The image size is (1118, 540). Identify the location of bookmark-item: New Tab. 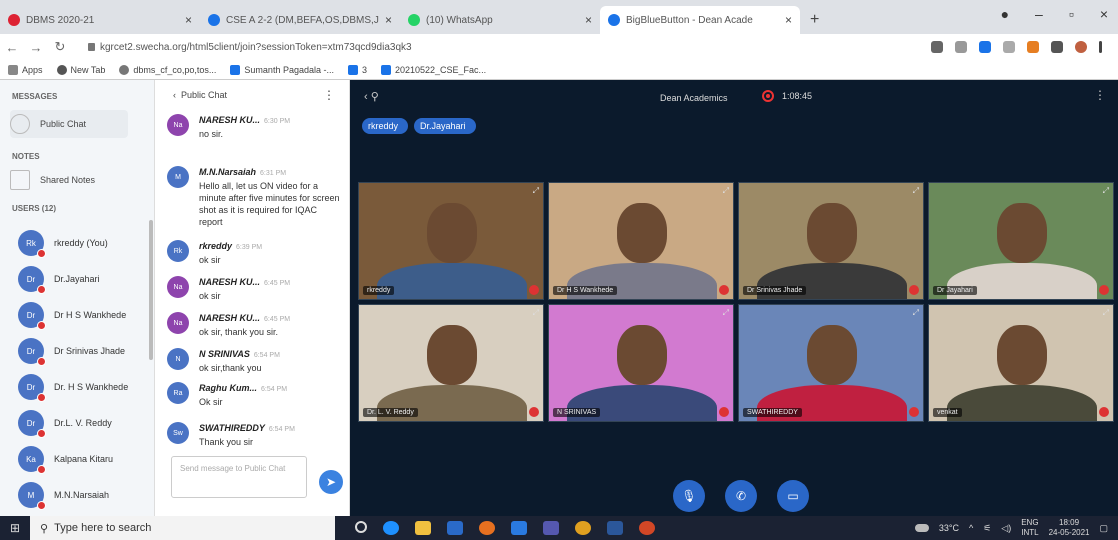
(80, 69).